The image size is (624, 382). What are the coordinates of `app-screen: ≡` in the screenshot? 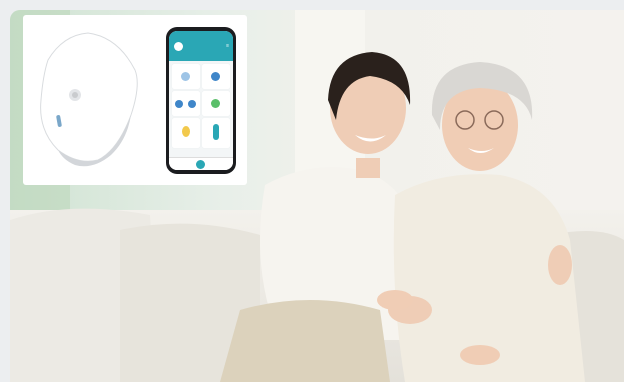 It's located at (201, 100).